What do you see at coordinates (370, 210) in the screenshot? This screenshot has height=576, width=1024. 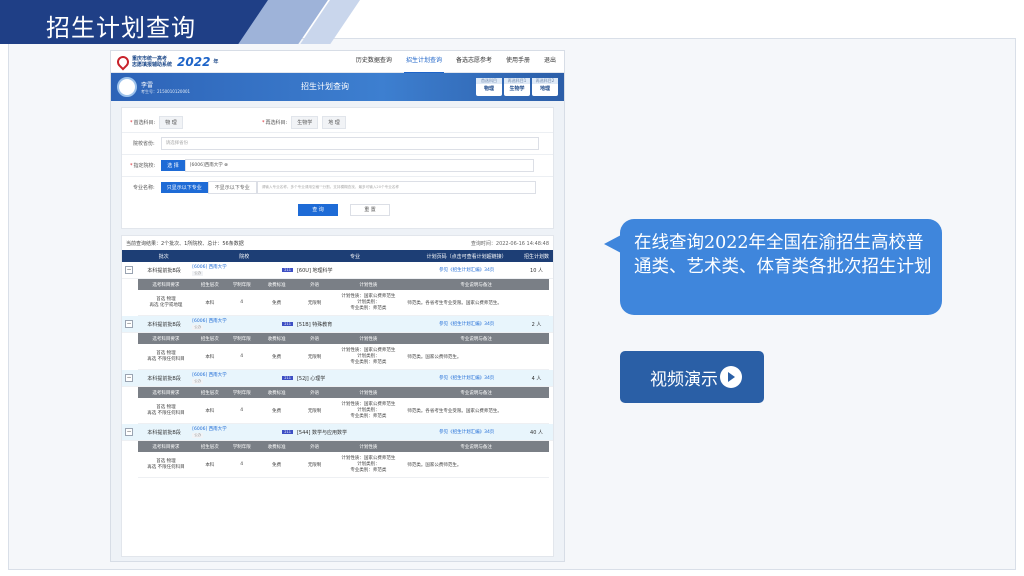 I see `reset-button: 重 置` at bounding box center [370, 210].